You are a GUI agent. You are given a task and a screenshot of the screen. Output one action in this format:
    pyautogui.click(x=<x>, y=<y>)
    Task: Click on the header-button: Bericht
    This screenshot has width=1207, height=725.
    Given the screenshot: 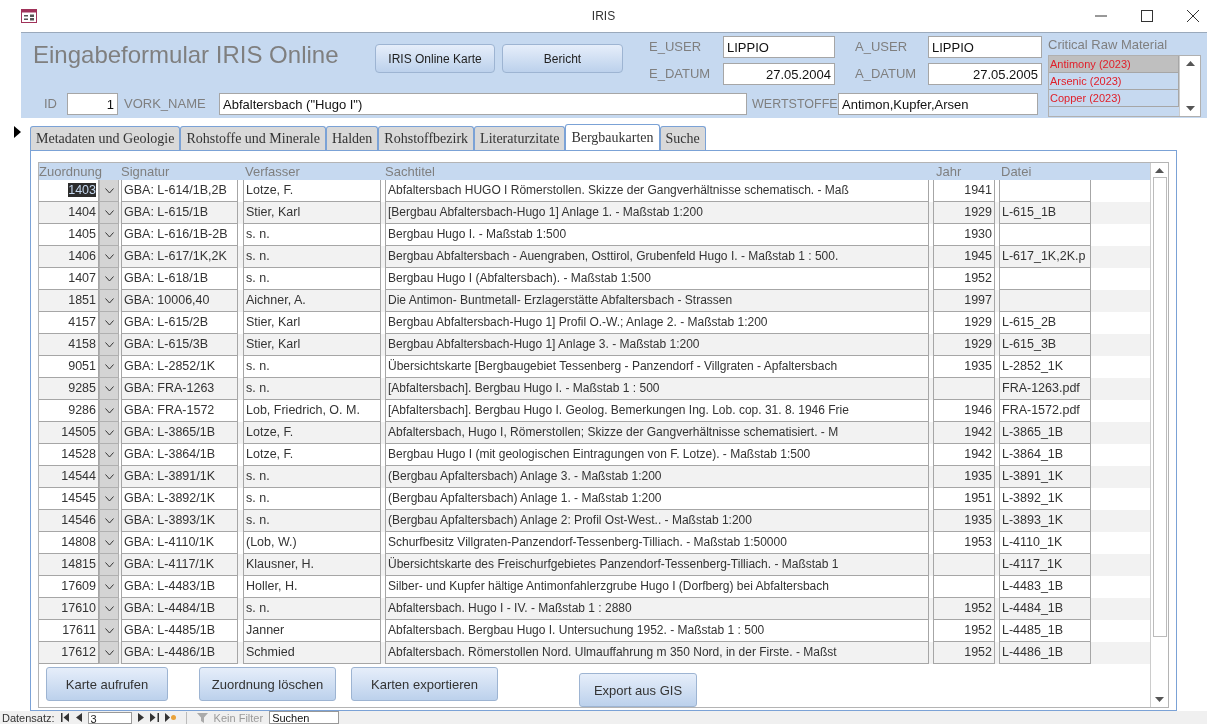 What is the action you would take?
    pyautogui.click(x=562, y=58)
    